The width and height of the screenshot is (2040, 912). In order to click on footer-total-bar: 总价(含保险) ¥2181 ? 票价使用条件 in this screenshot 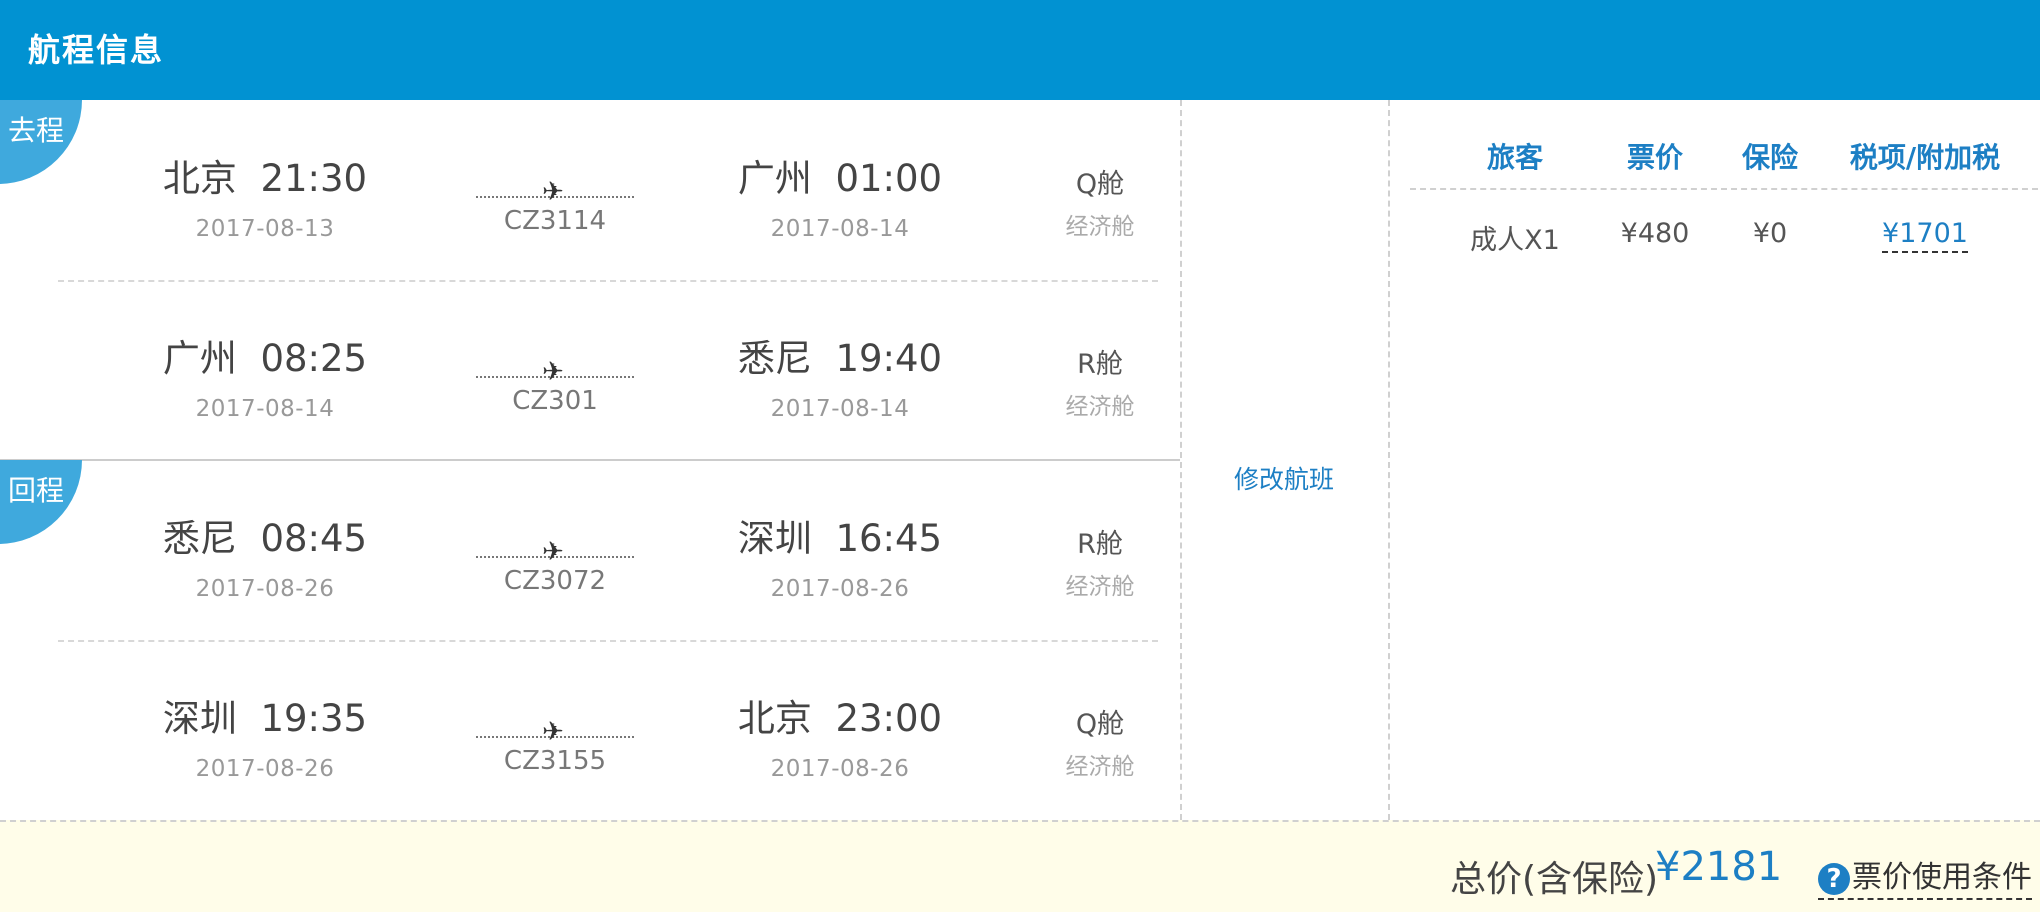, I will do `click(1020, 866)`.